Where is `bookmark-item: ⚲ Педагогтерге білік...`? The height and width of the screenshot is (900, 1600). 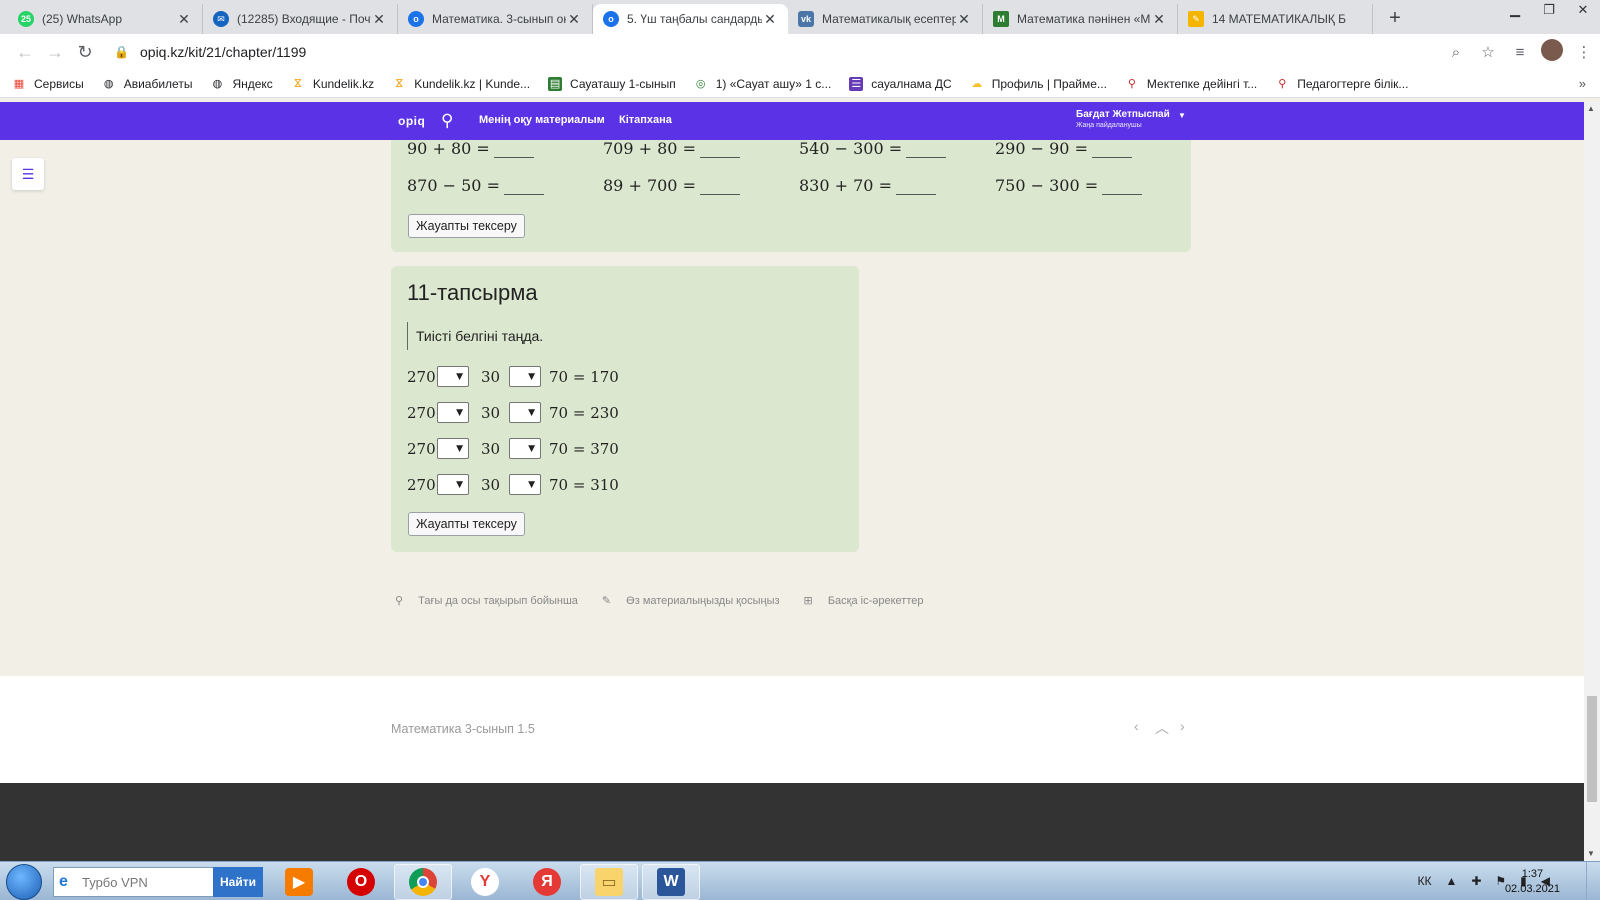 bookmark-item: ⚲ Педагогтерге білік... is located at coordinates (1341, 84).